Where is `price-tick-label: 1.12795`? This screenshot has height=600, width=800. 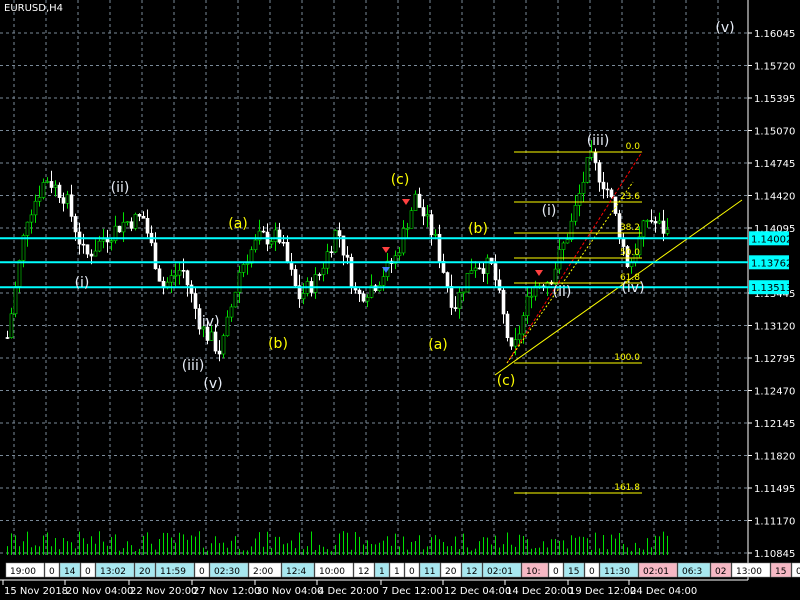 price-tick-label: 1.12795 is located at coordinates (774, 359).